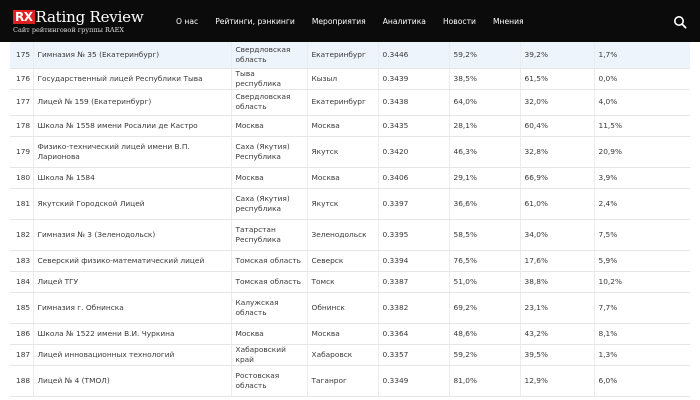 This screenshot has width=700, height=400. I want to click on percent-a-cell: 59,2%, so click(485, 355).